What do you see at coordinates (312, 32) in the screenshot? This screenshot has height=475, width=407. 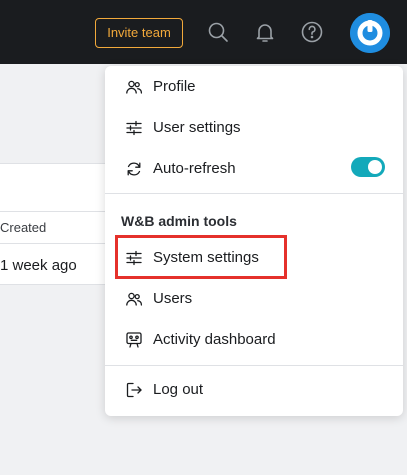 I see `help-icon` at bounding box center [312, 32].